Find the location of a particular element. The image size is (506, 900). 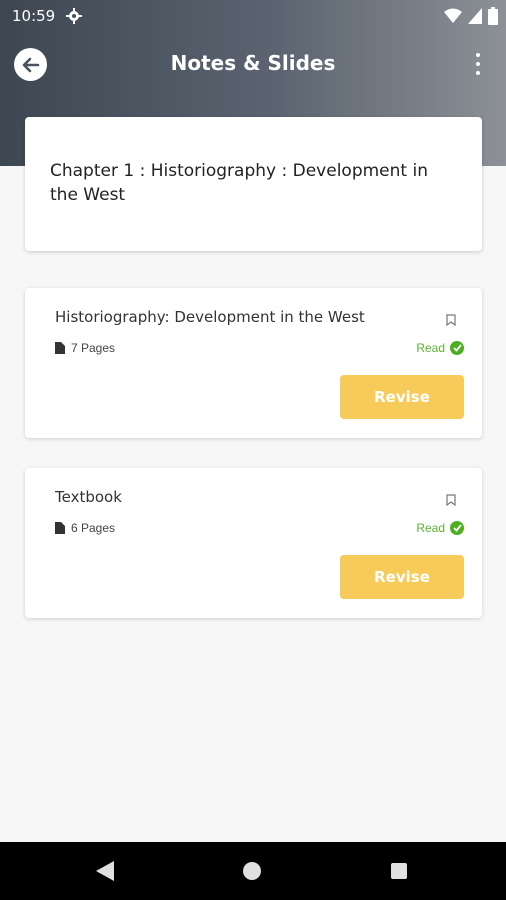

document-title: Textbook is located at coordinates (88, 497).